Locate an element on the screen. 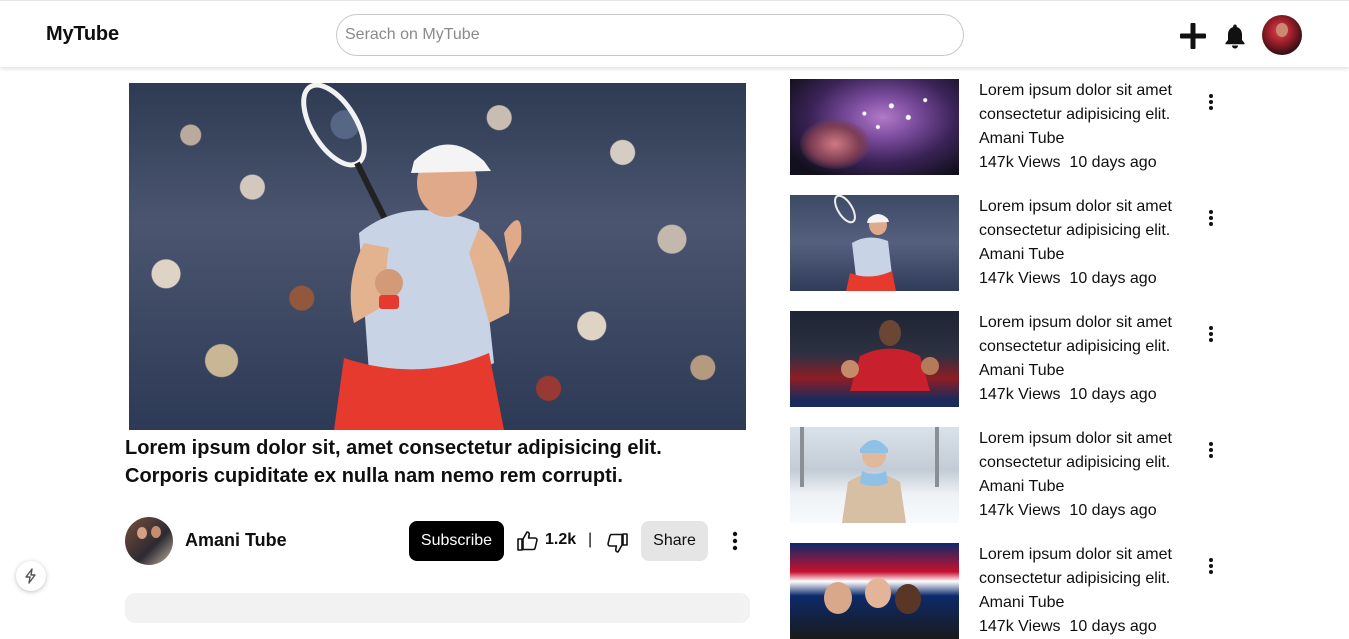 This screenshot has height=639, width=1349. description-box is located at coordinates (437, 608).